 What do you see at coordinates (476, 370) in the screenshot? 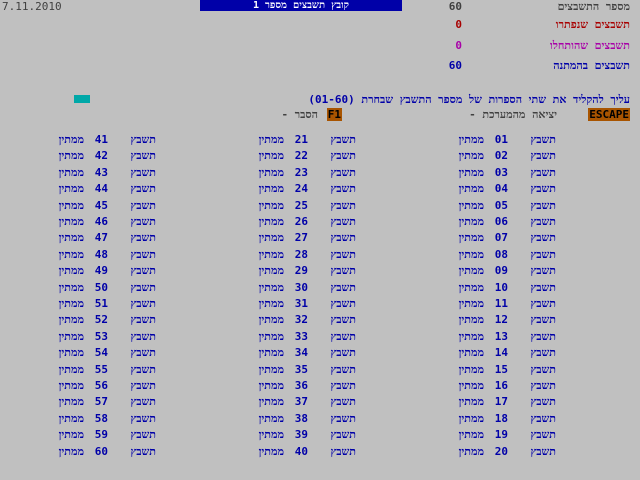
I see `file-item: תשבץ 15 ממתין` at bounding box center [476, 370].